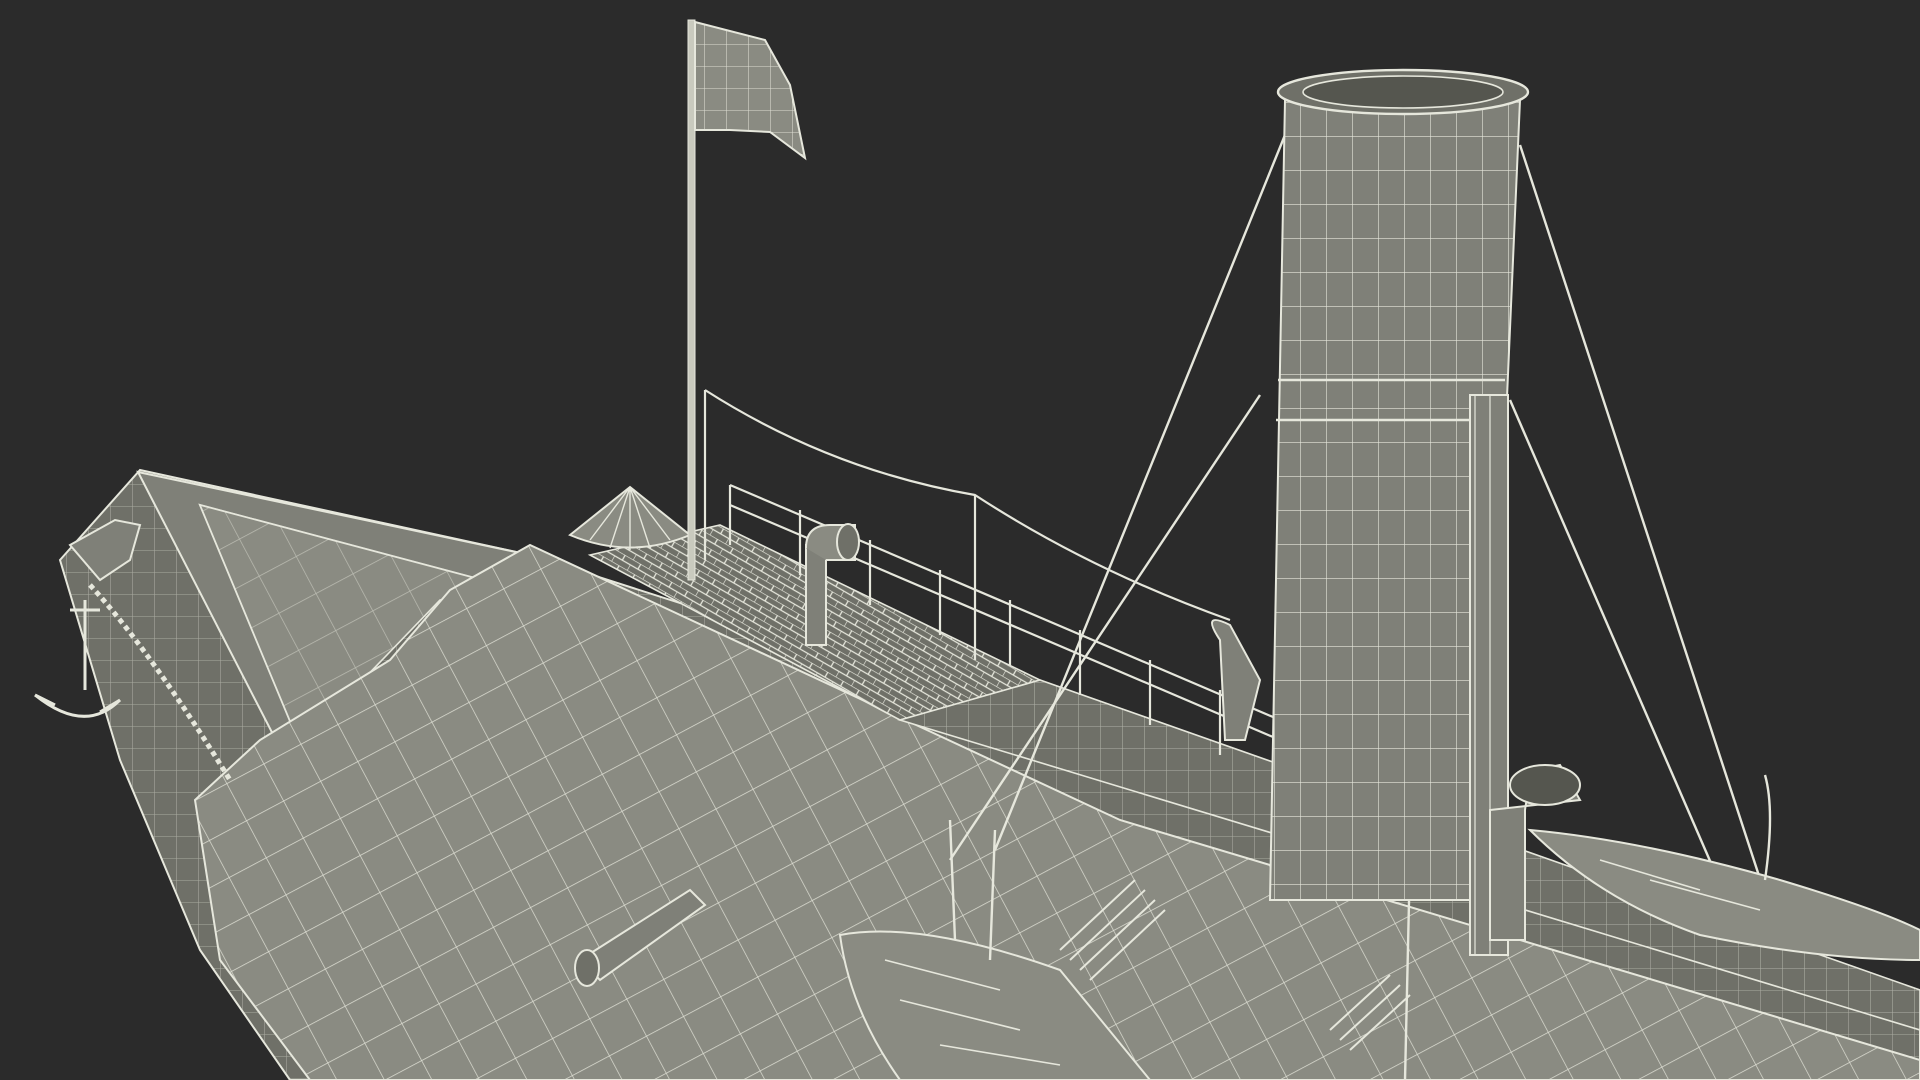 Image resolution: width=1920 pixels, height=1080 pixels. I want to click on capstan, so click(630, 517).